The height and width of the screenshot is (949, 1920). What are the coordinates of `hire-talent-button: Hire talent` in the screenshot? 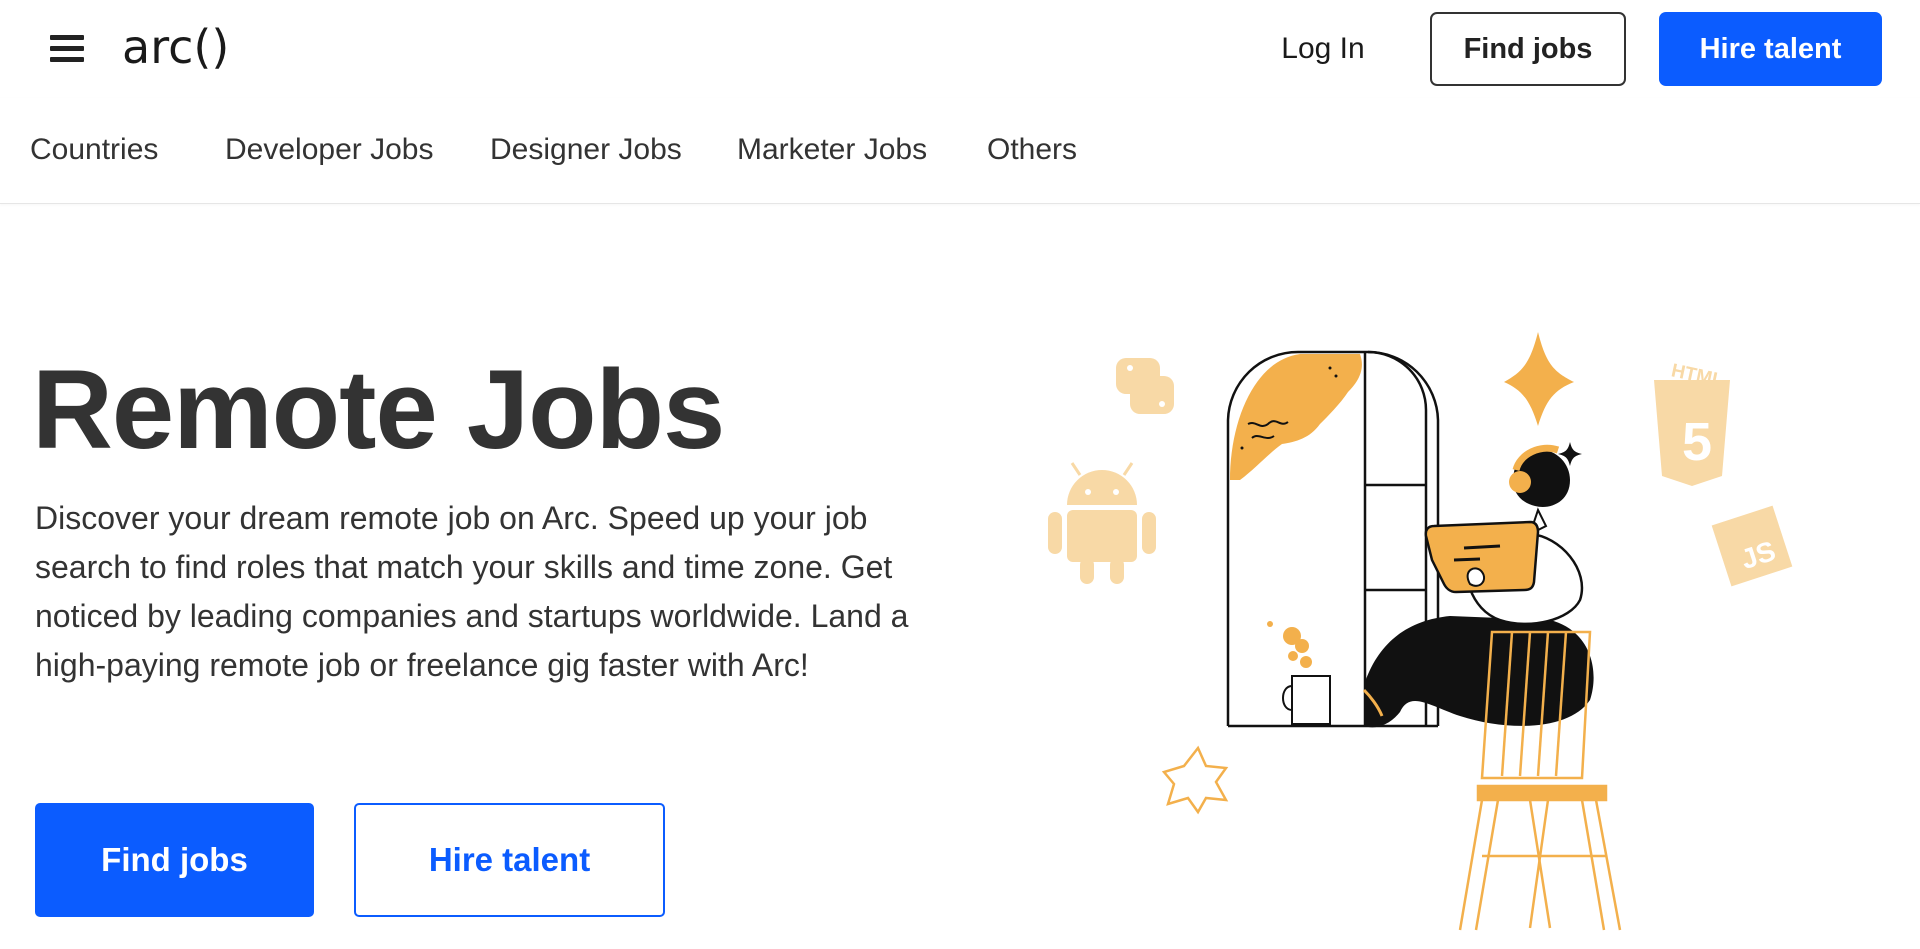 It's located at (509, 860).